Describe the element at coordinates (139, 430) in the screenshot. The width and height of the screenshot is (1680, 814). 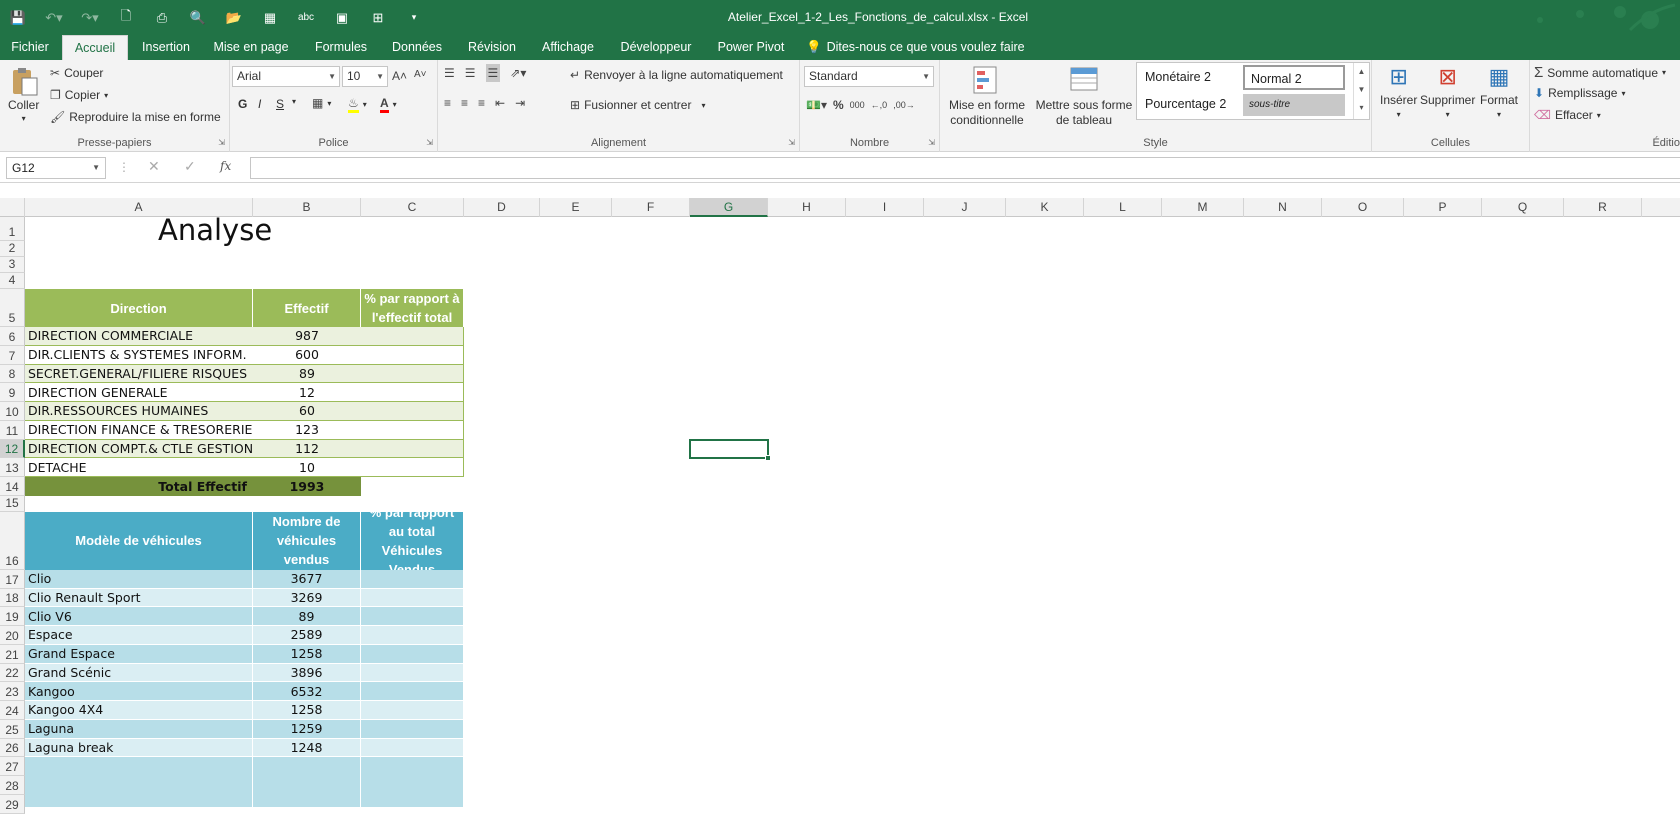
I see `table1-direction-cell: DIRECTION FINANCE & TRESORERIE` at that location.